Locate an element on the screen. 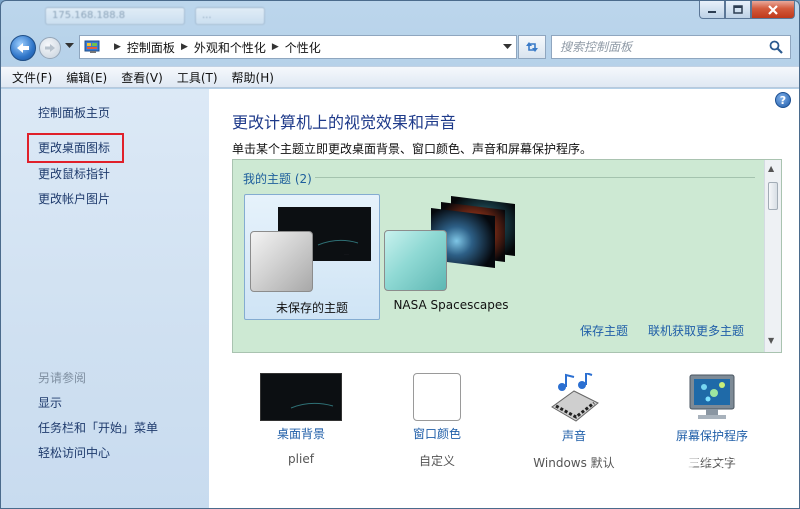  maximize-button is located at coordinates (738, 10).